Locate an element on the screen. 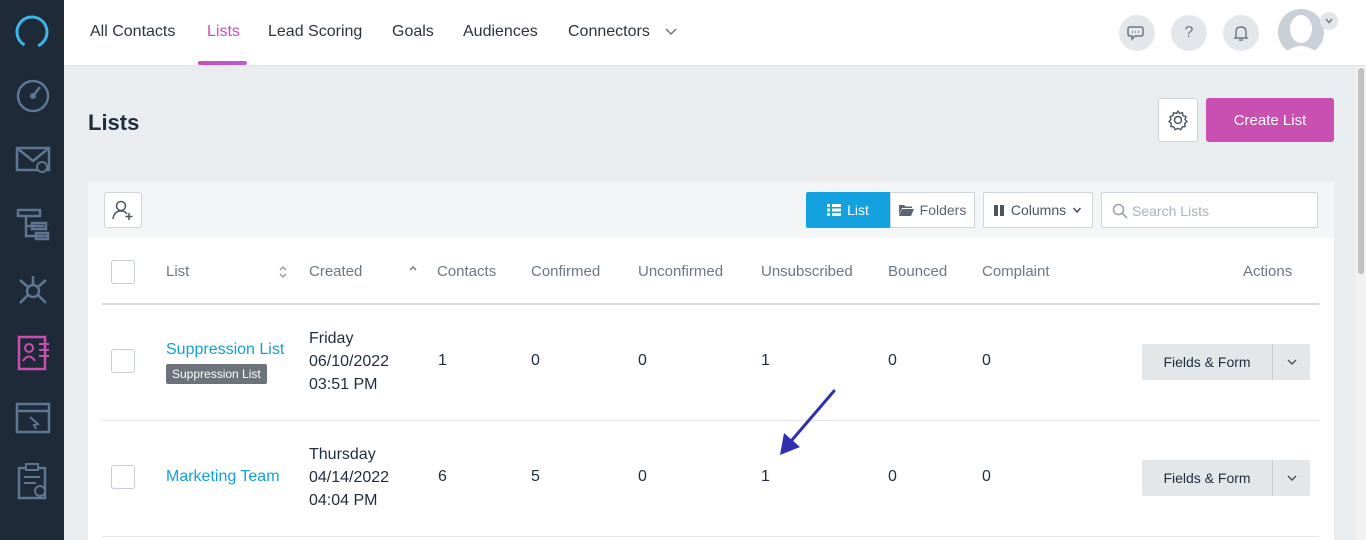 This screenshot has height=540, width=1366. view-folders-label: Folders is located at coordinates (943, 210).